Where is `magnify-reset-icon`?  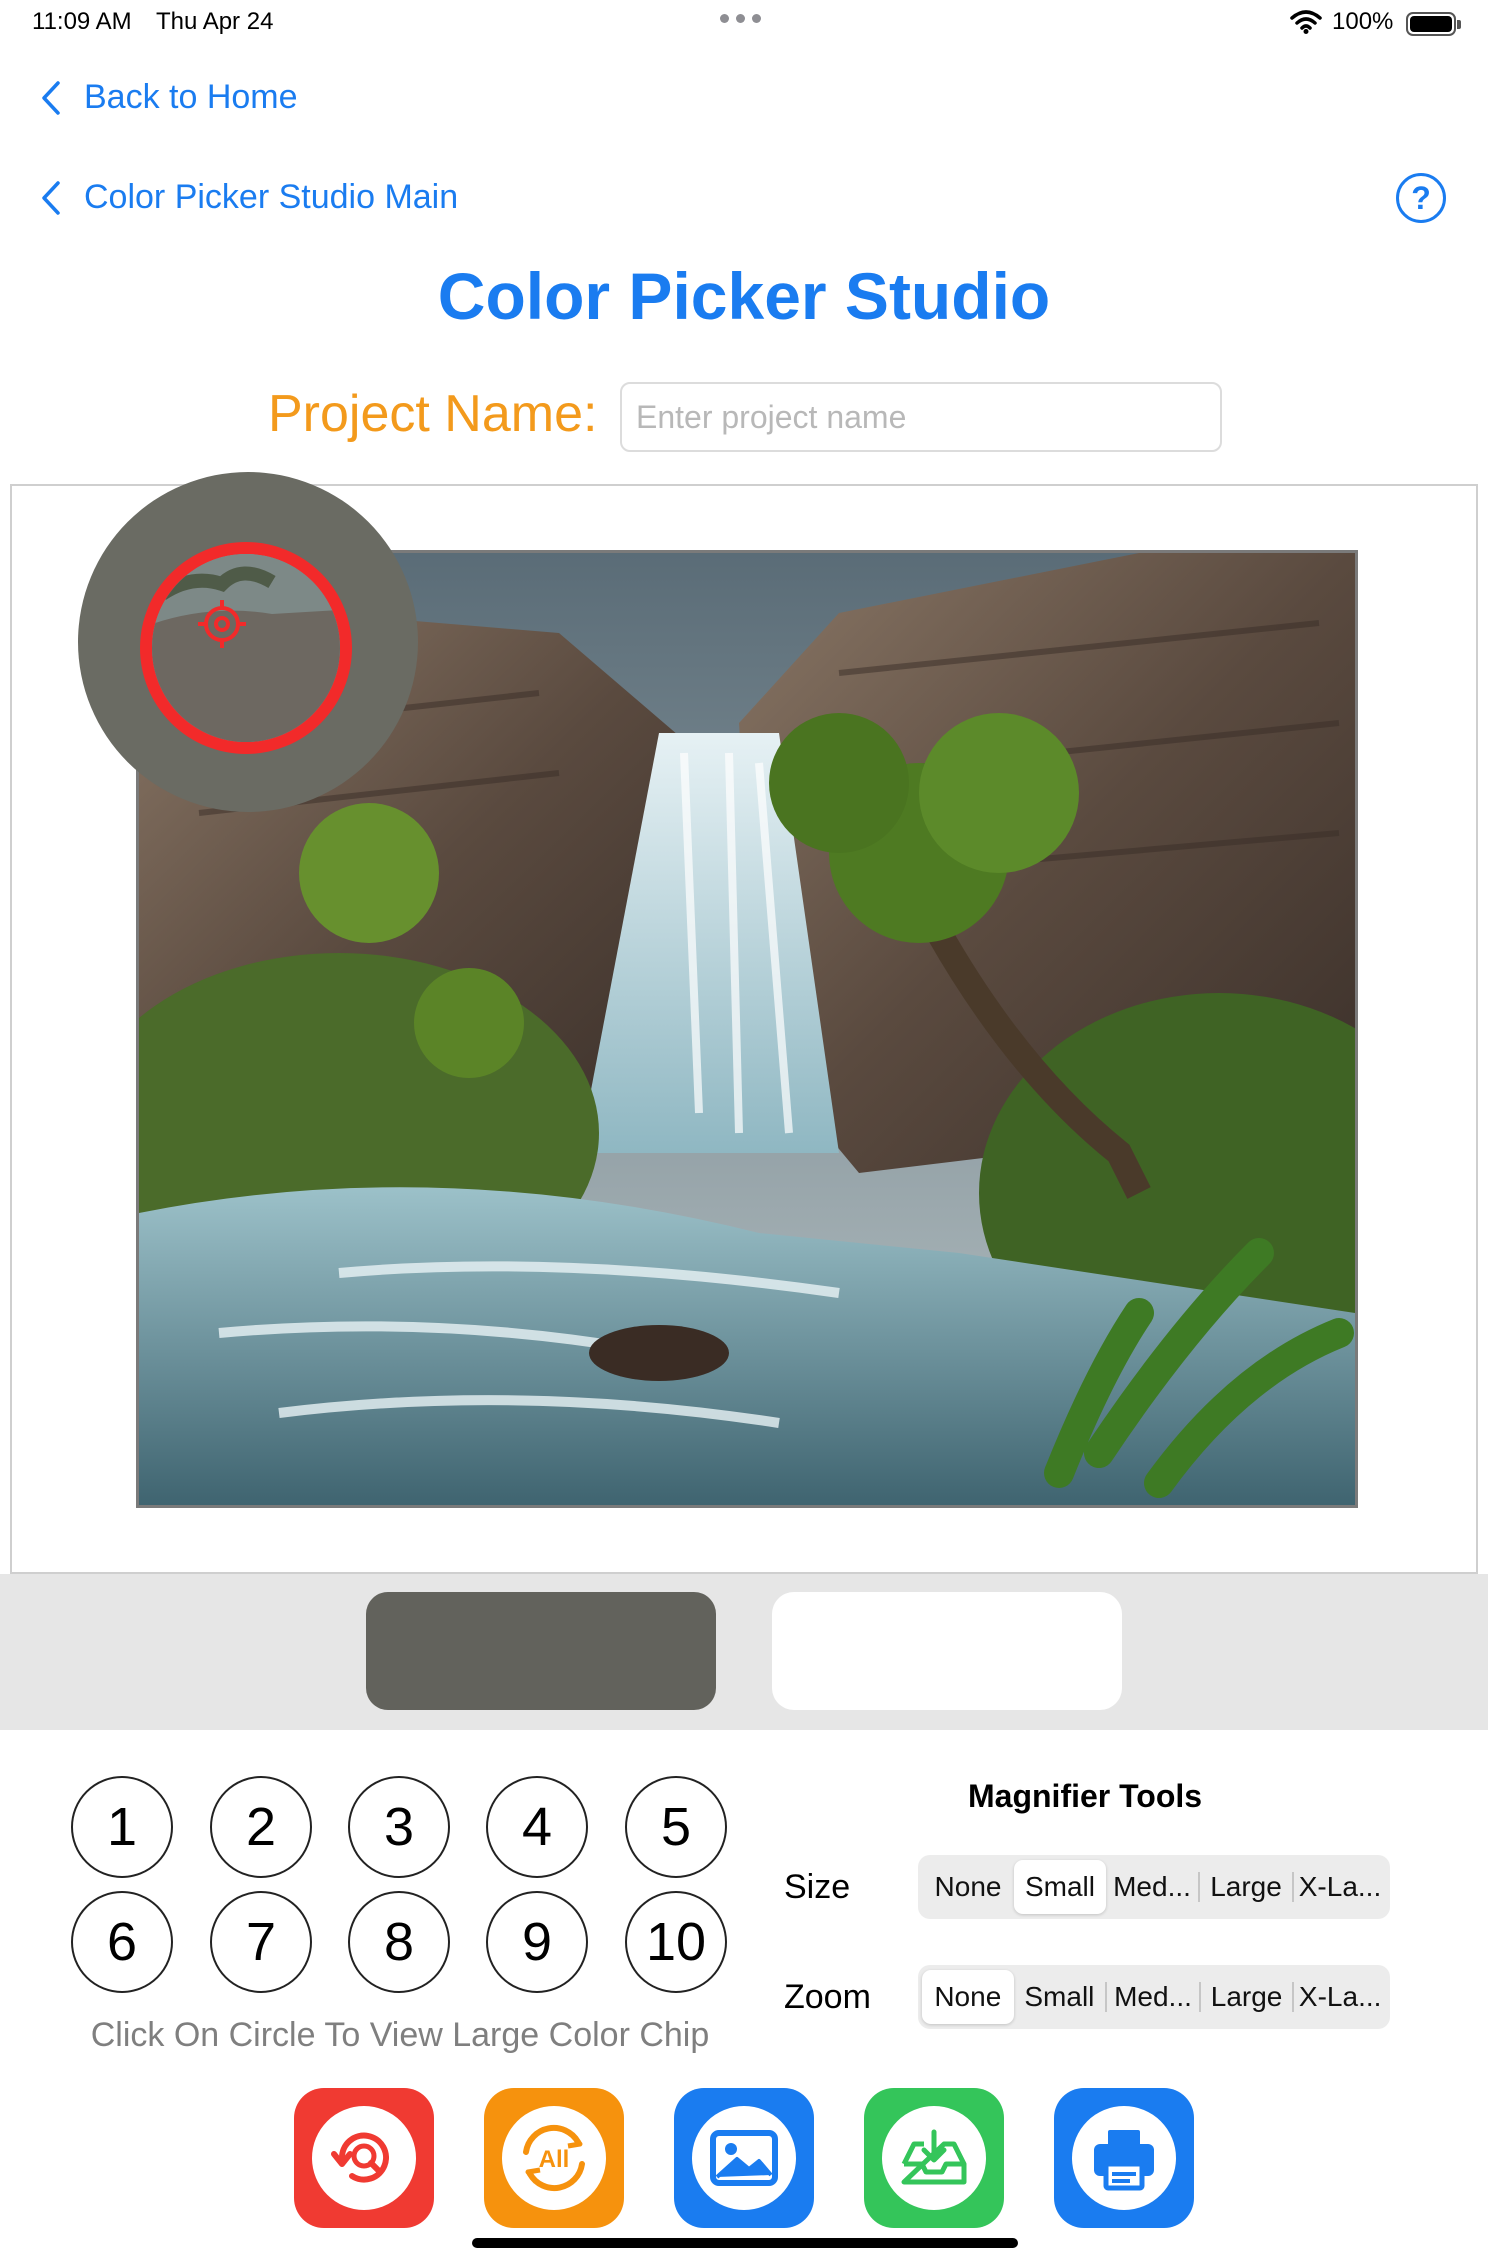
magnify-reset-icon is located at coordinates (360, 2157).